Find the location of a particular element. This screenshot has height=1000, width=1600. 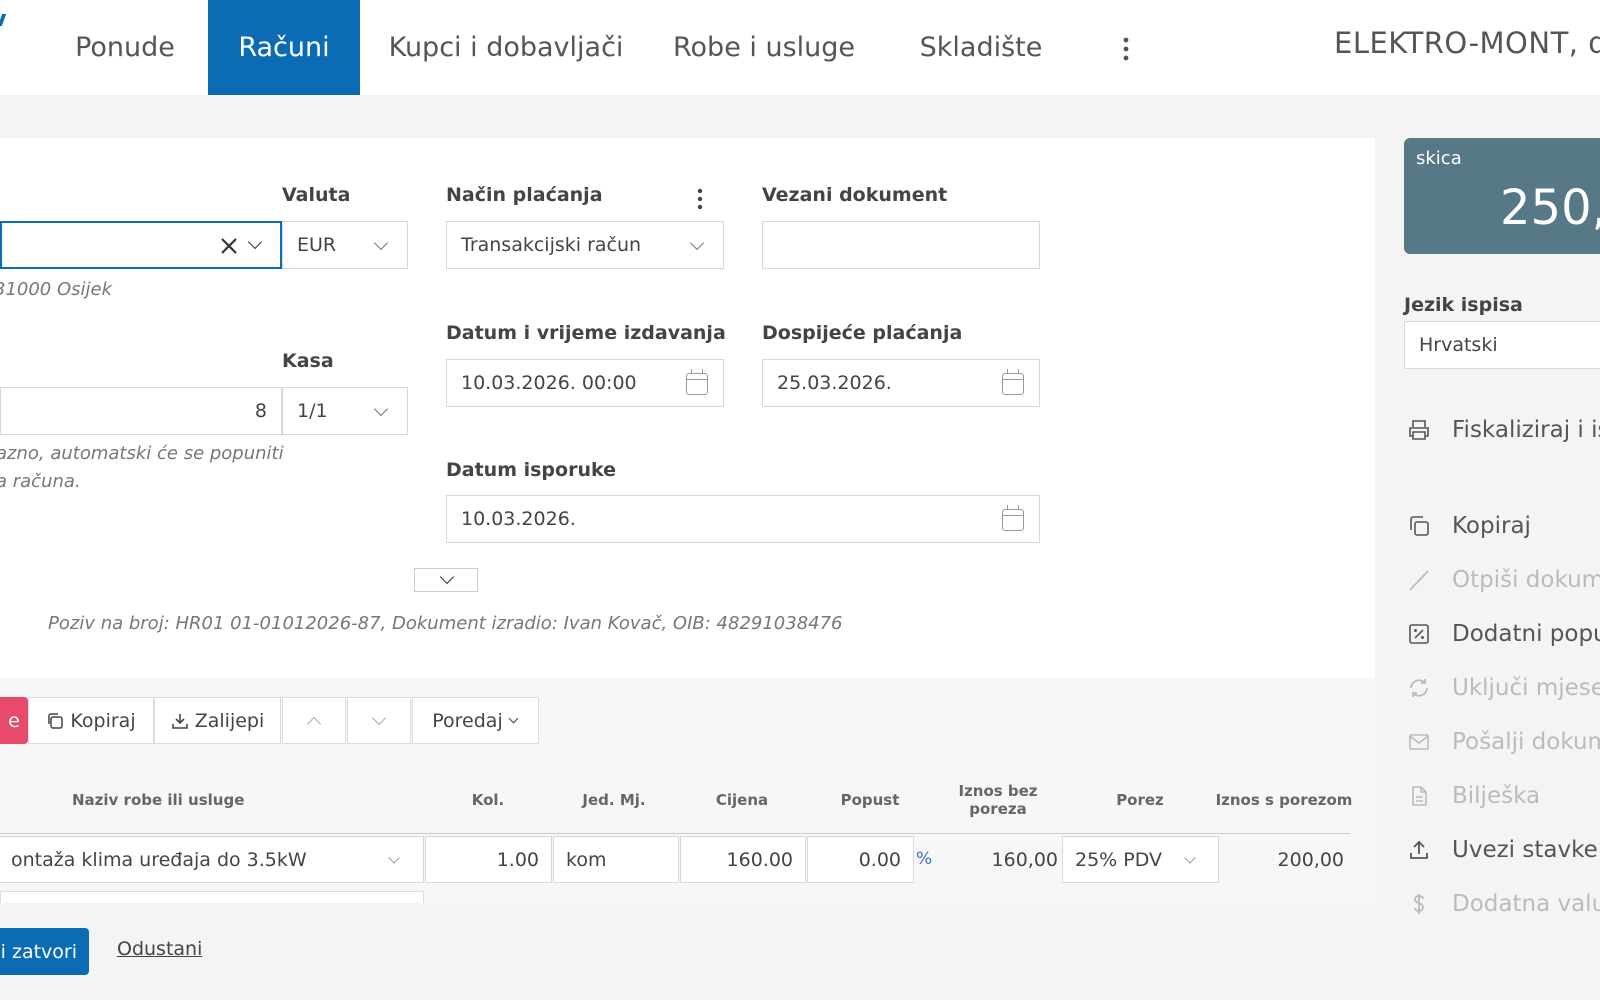

due-date-input: 25.03.2026. is located at coordinates (901, 383).